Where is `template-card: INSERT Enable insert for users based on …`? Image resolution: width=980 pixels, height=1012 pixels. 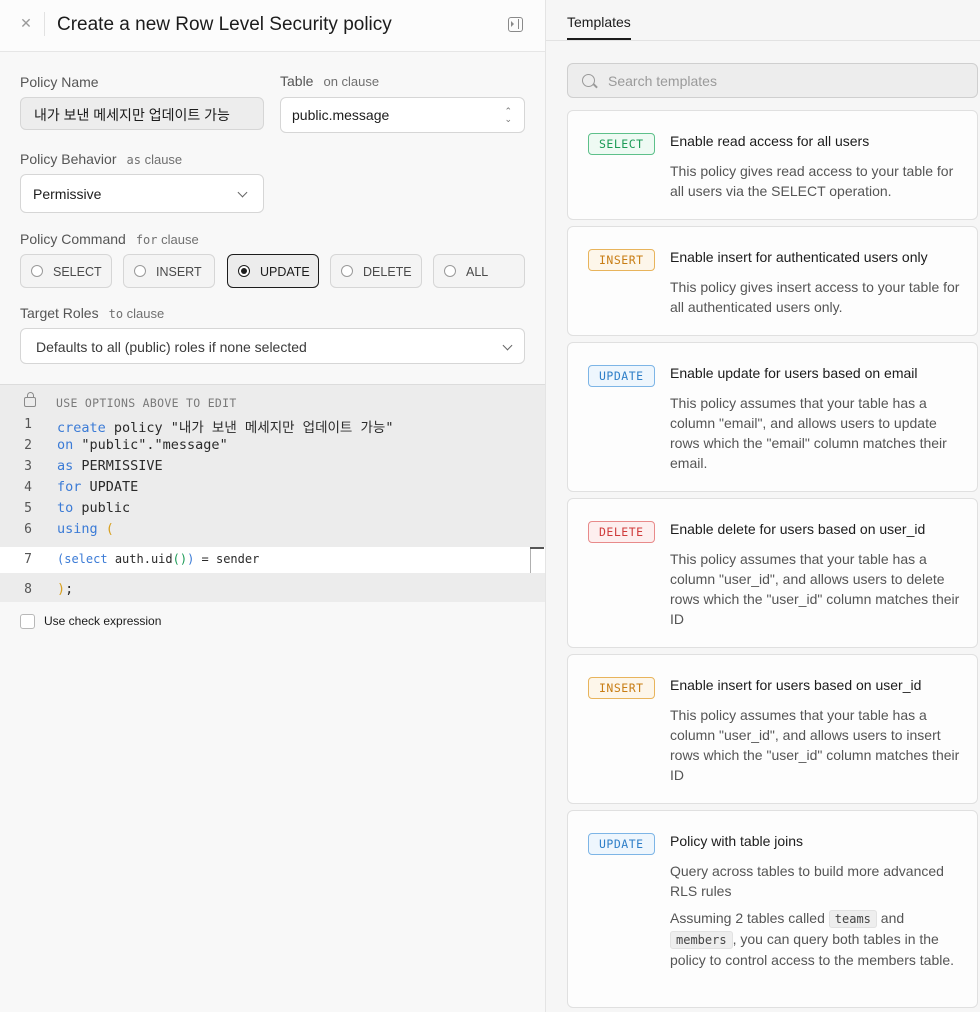
template-card: INSERT Enable insert for users based on … is located at coordinates (772, 729).